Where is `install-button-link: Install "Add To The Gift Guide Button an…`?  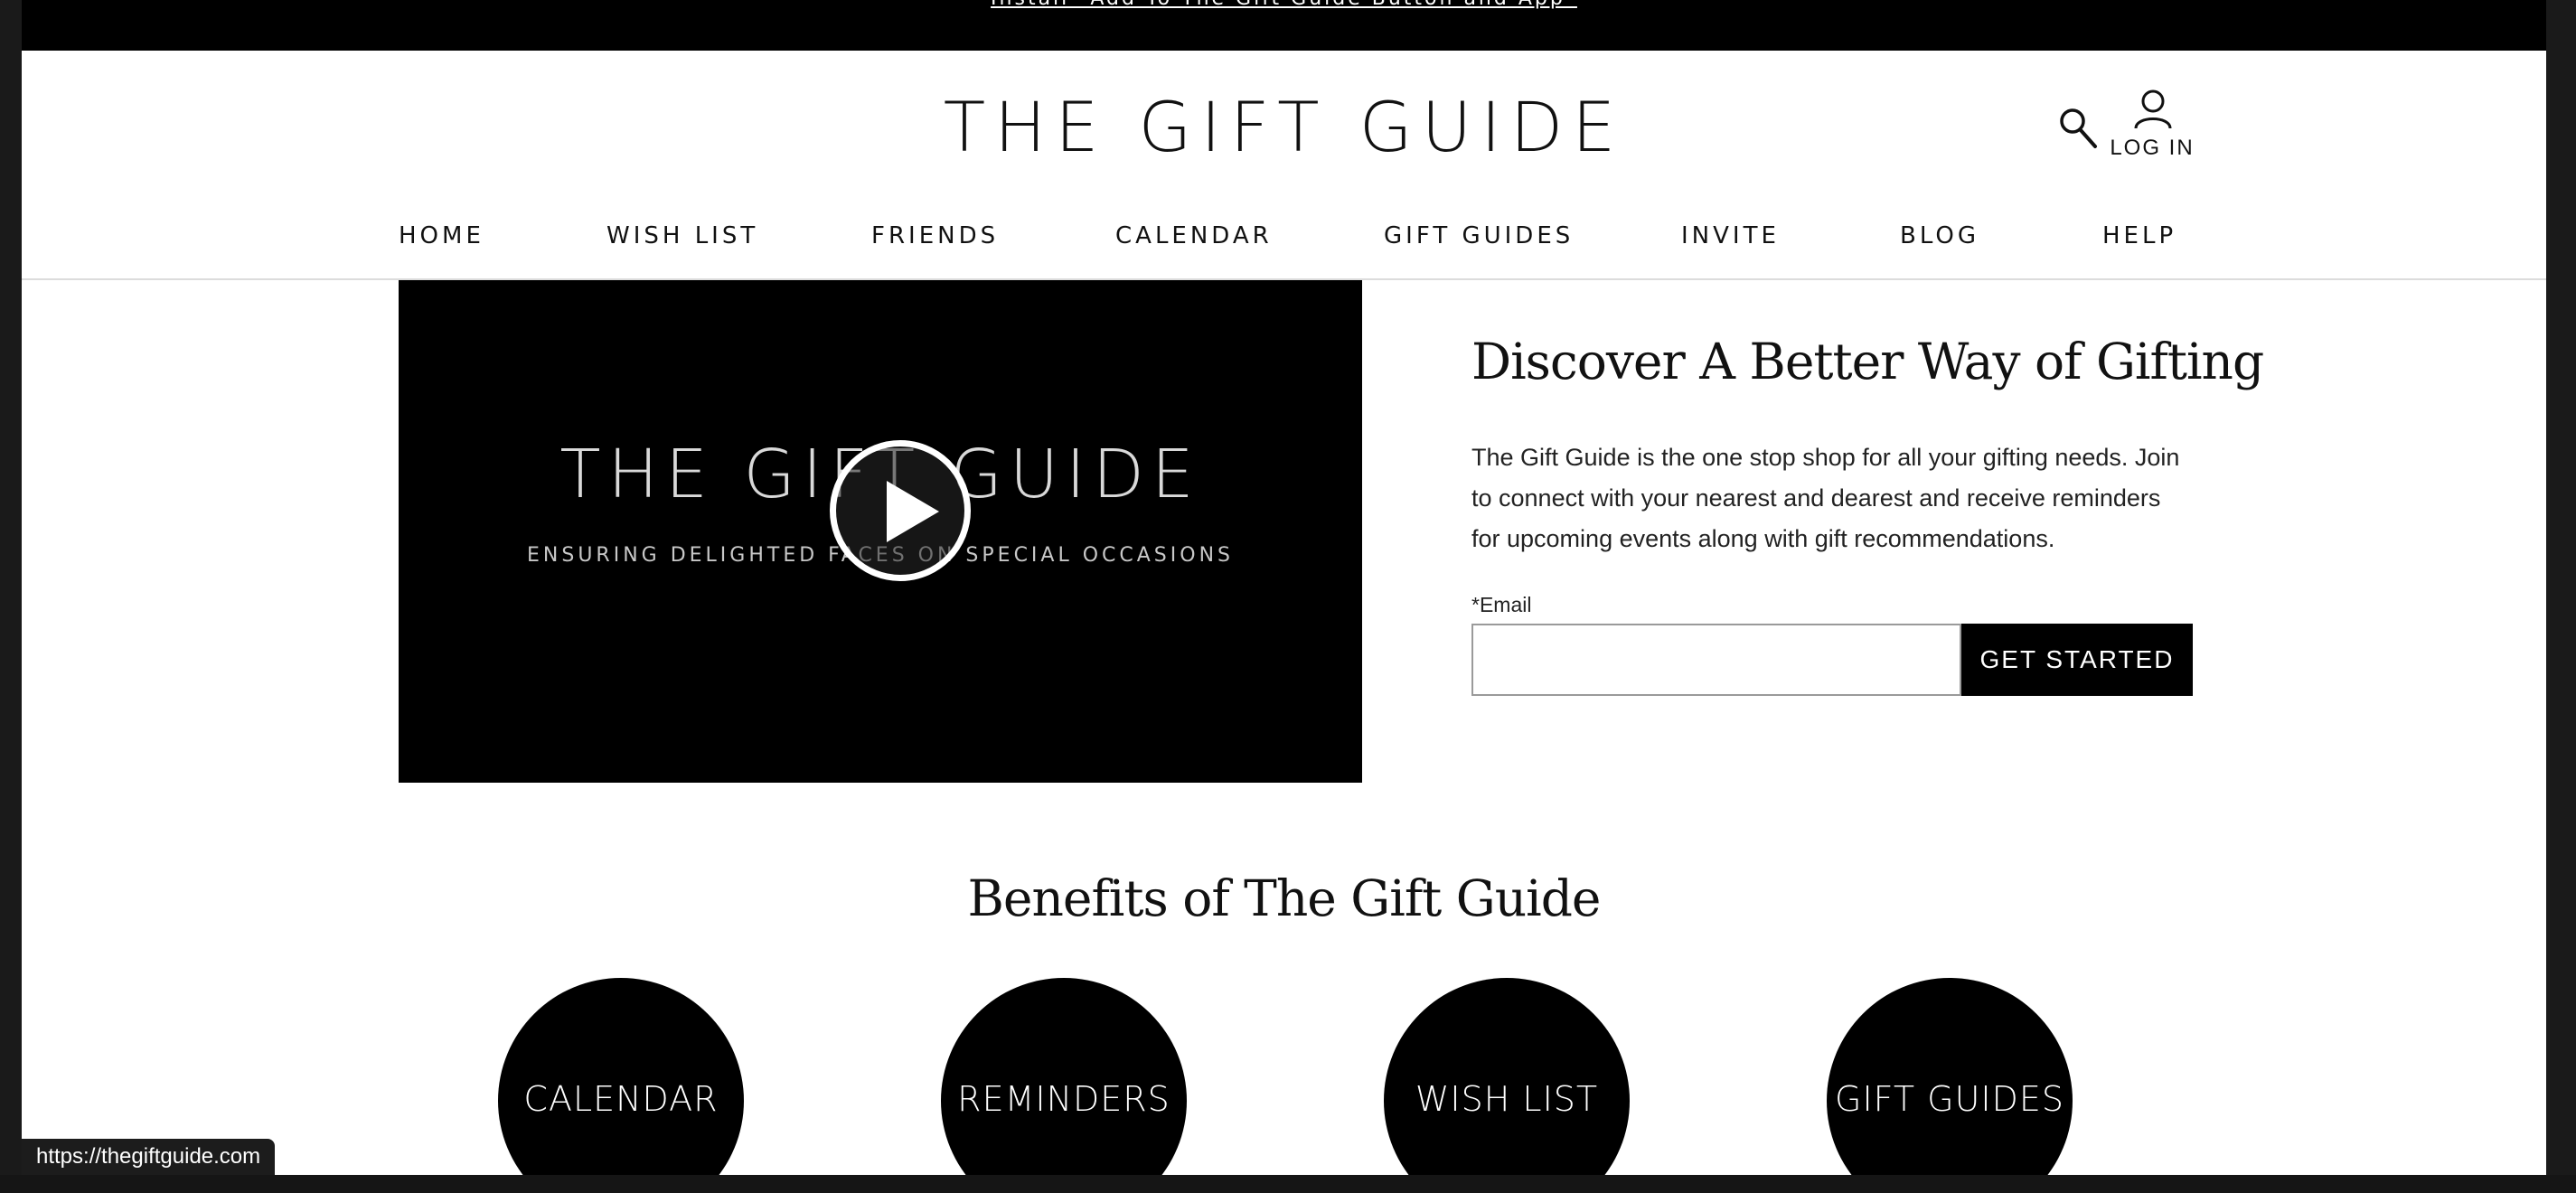 install-button-link: Install "Add To The Gift Guide Button an… is located at coordinates (1284, 5).